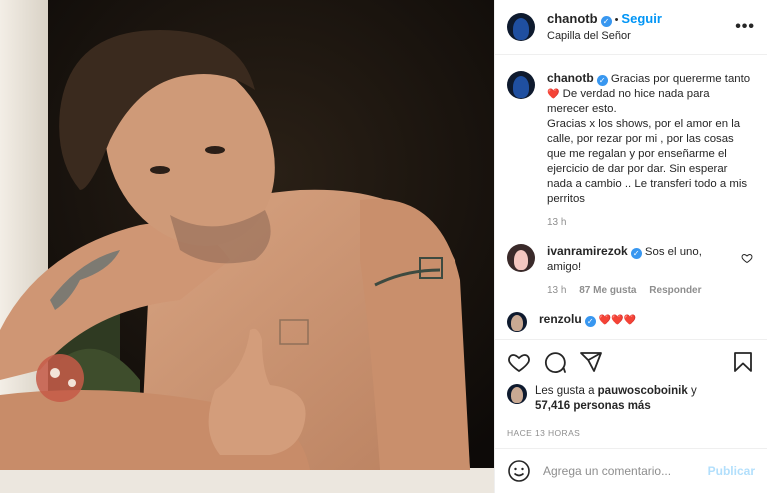 The image size is (767, 493). I want to click on author-username: chanotb, so click(572, 18).